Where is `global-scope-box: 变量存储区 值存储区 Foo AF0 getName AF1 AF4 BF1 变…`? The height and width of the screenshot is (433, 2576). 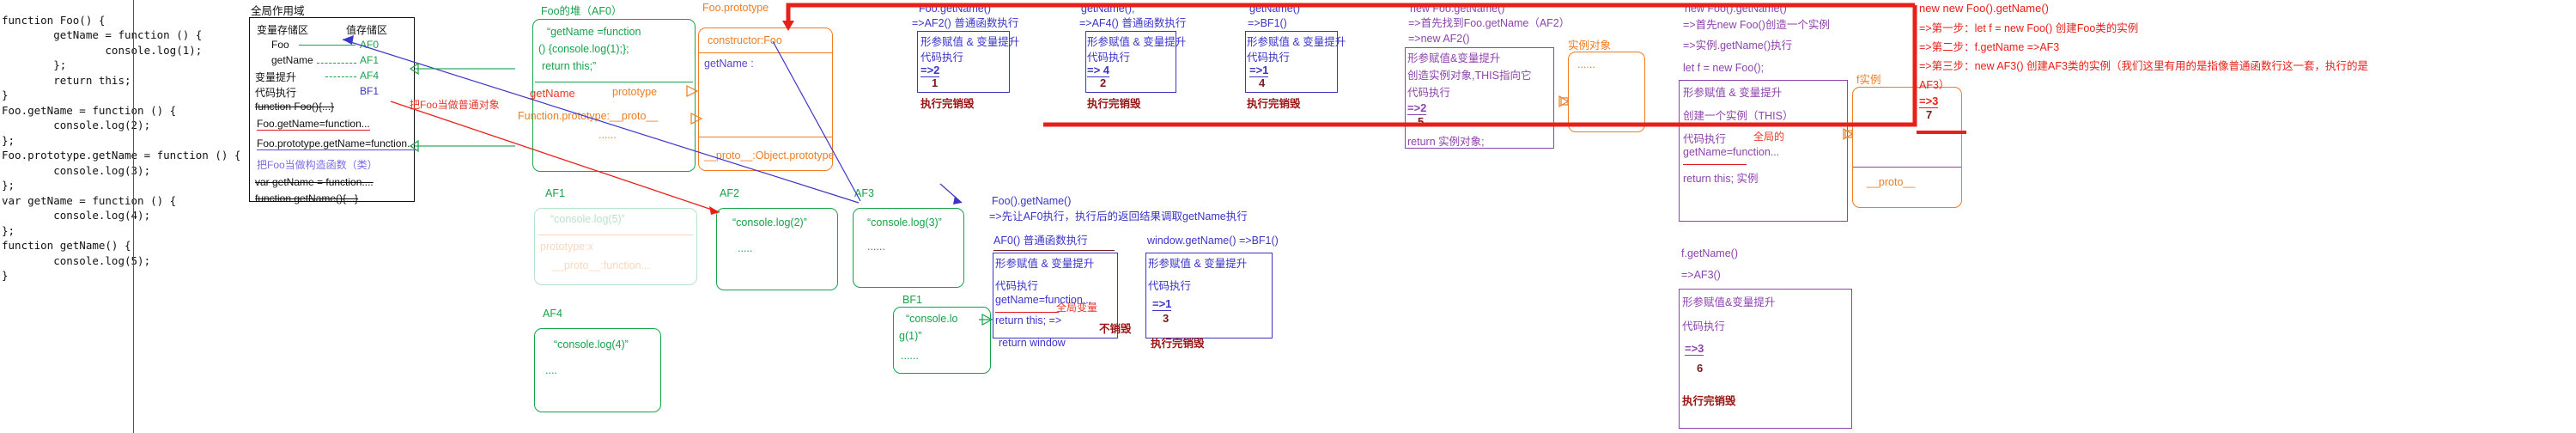 global-scope-box: 变量存储区 值存储区 Foo AF0 getName AF1 AF4 BF1 变… is located at coordinates (333, 110).